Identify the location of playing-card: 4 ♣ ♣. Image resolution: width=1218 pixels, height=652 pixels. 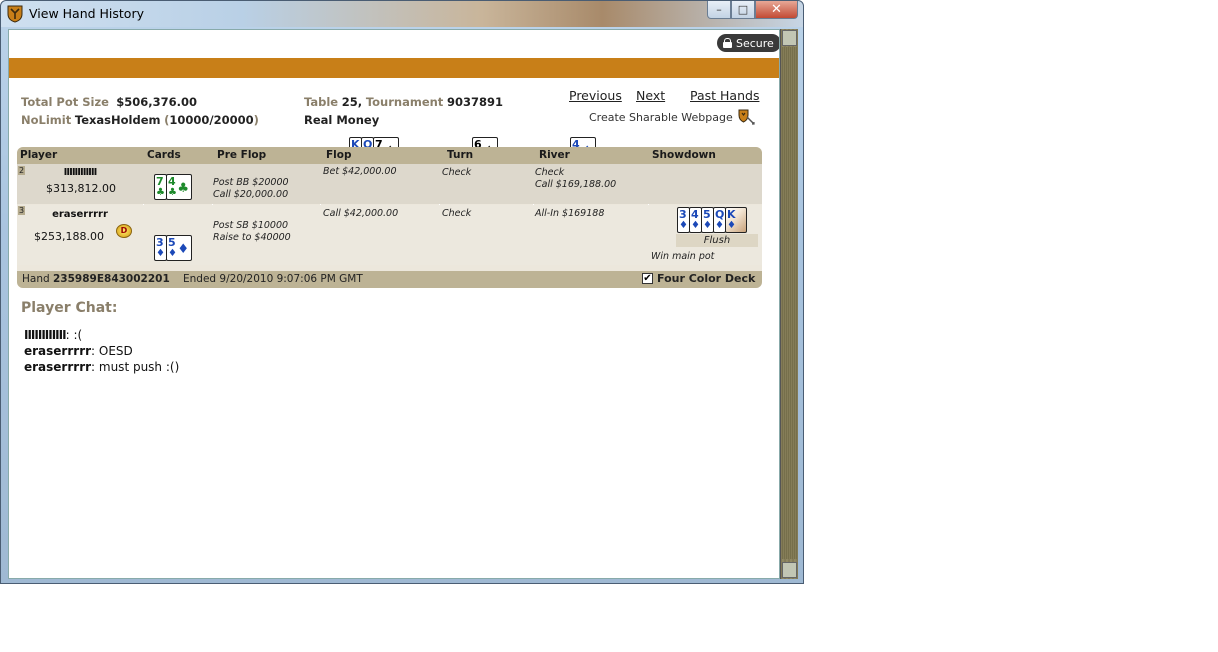
(179, 187).